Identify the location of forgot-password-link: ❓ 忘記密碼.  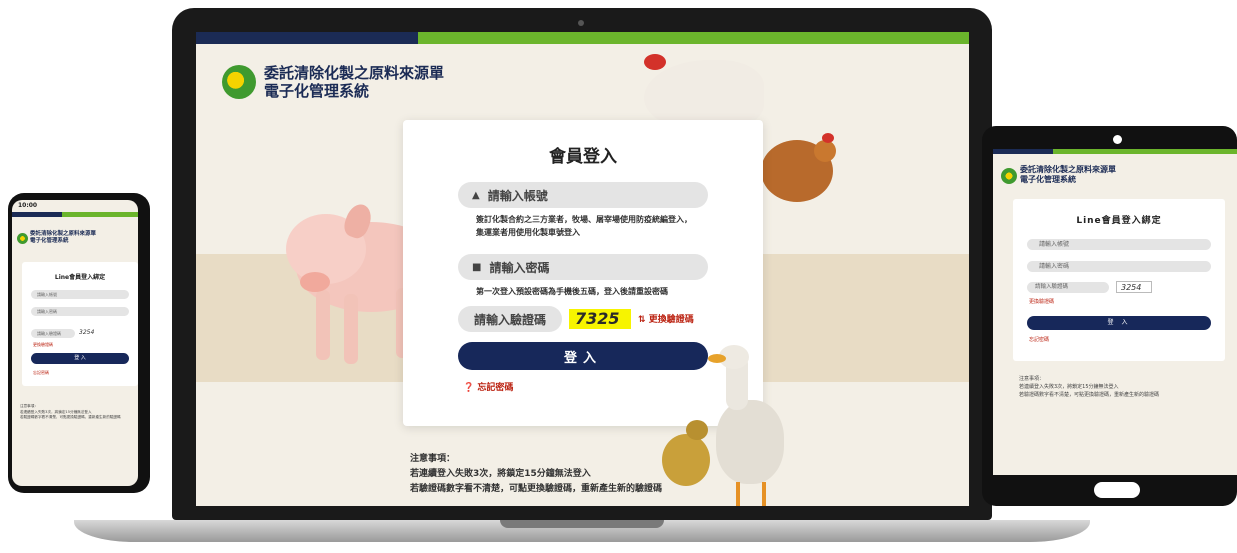
(488, 386).